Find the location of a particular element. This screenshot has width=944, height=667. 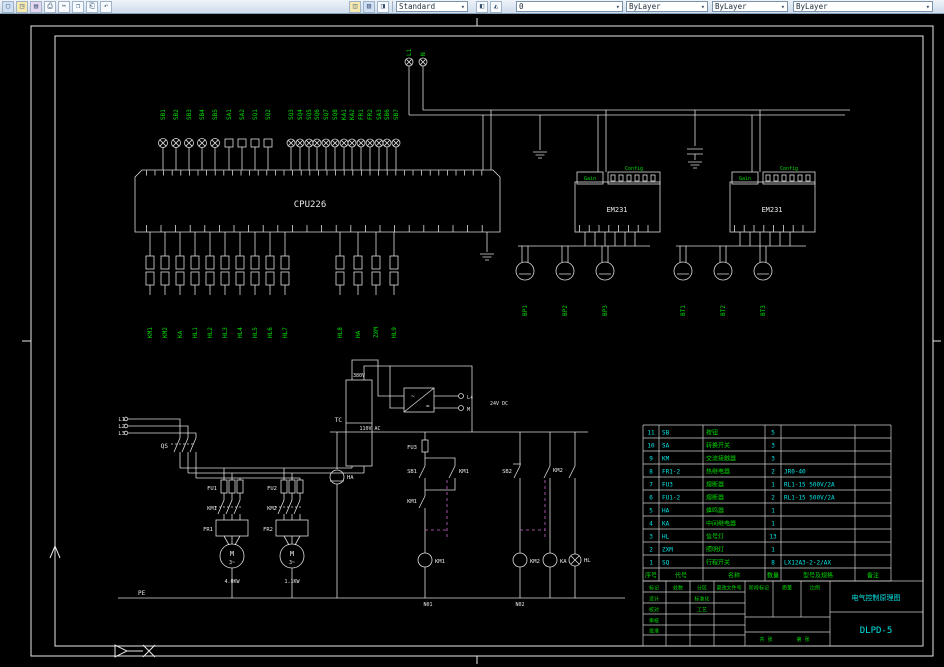

wire-label: SB1 is located at coordinates (163, 114).